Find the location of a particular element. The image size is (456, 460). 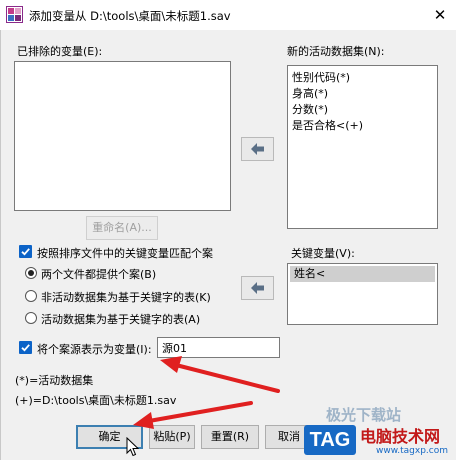

spss-app-icon is located at coordinates (14, 14).